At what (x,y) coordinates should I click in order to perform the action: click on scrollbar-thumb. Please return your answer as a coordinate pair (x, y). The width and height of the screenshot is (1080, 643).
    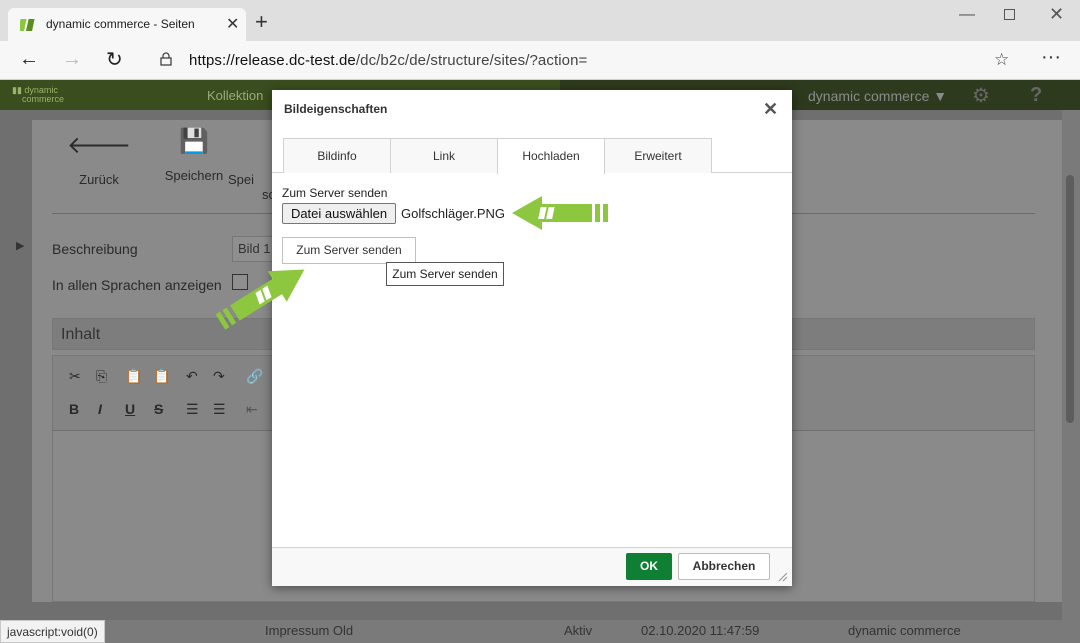
    Looking at the image, I should click on (1070, 299).